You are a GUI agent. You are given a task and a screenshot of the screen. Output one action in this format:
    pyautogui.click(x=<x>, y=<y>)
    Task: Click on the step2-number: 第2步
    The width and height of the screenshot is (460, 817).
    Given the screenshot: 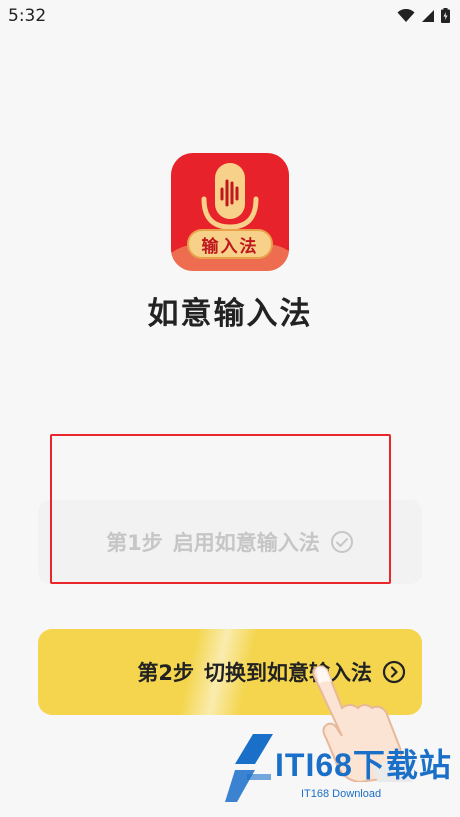 What is the action you would take?
    pyautogui.click(x=165, y=673)
    